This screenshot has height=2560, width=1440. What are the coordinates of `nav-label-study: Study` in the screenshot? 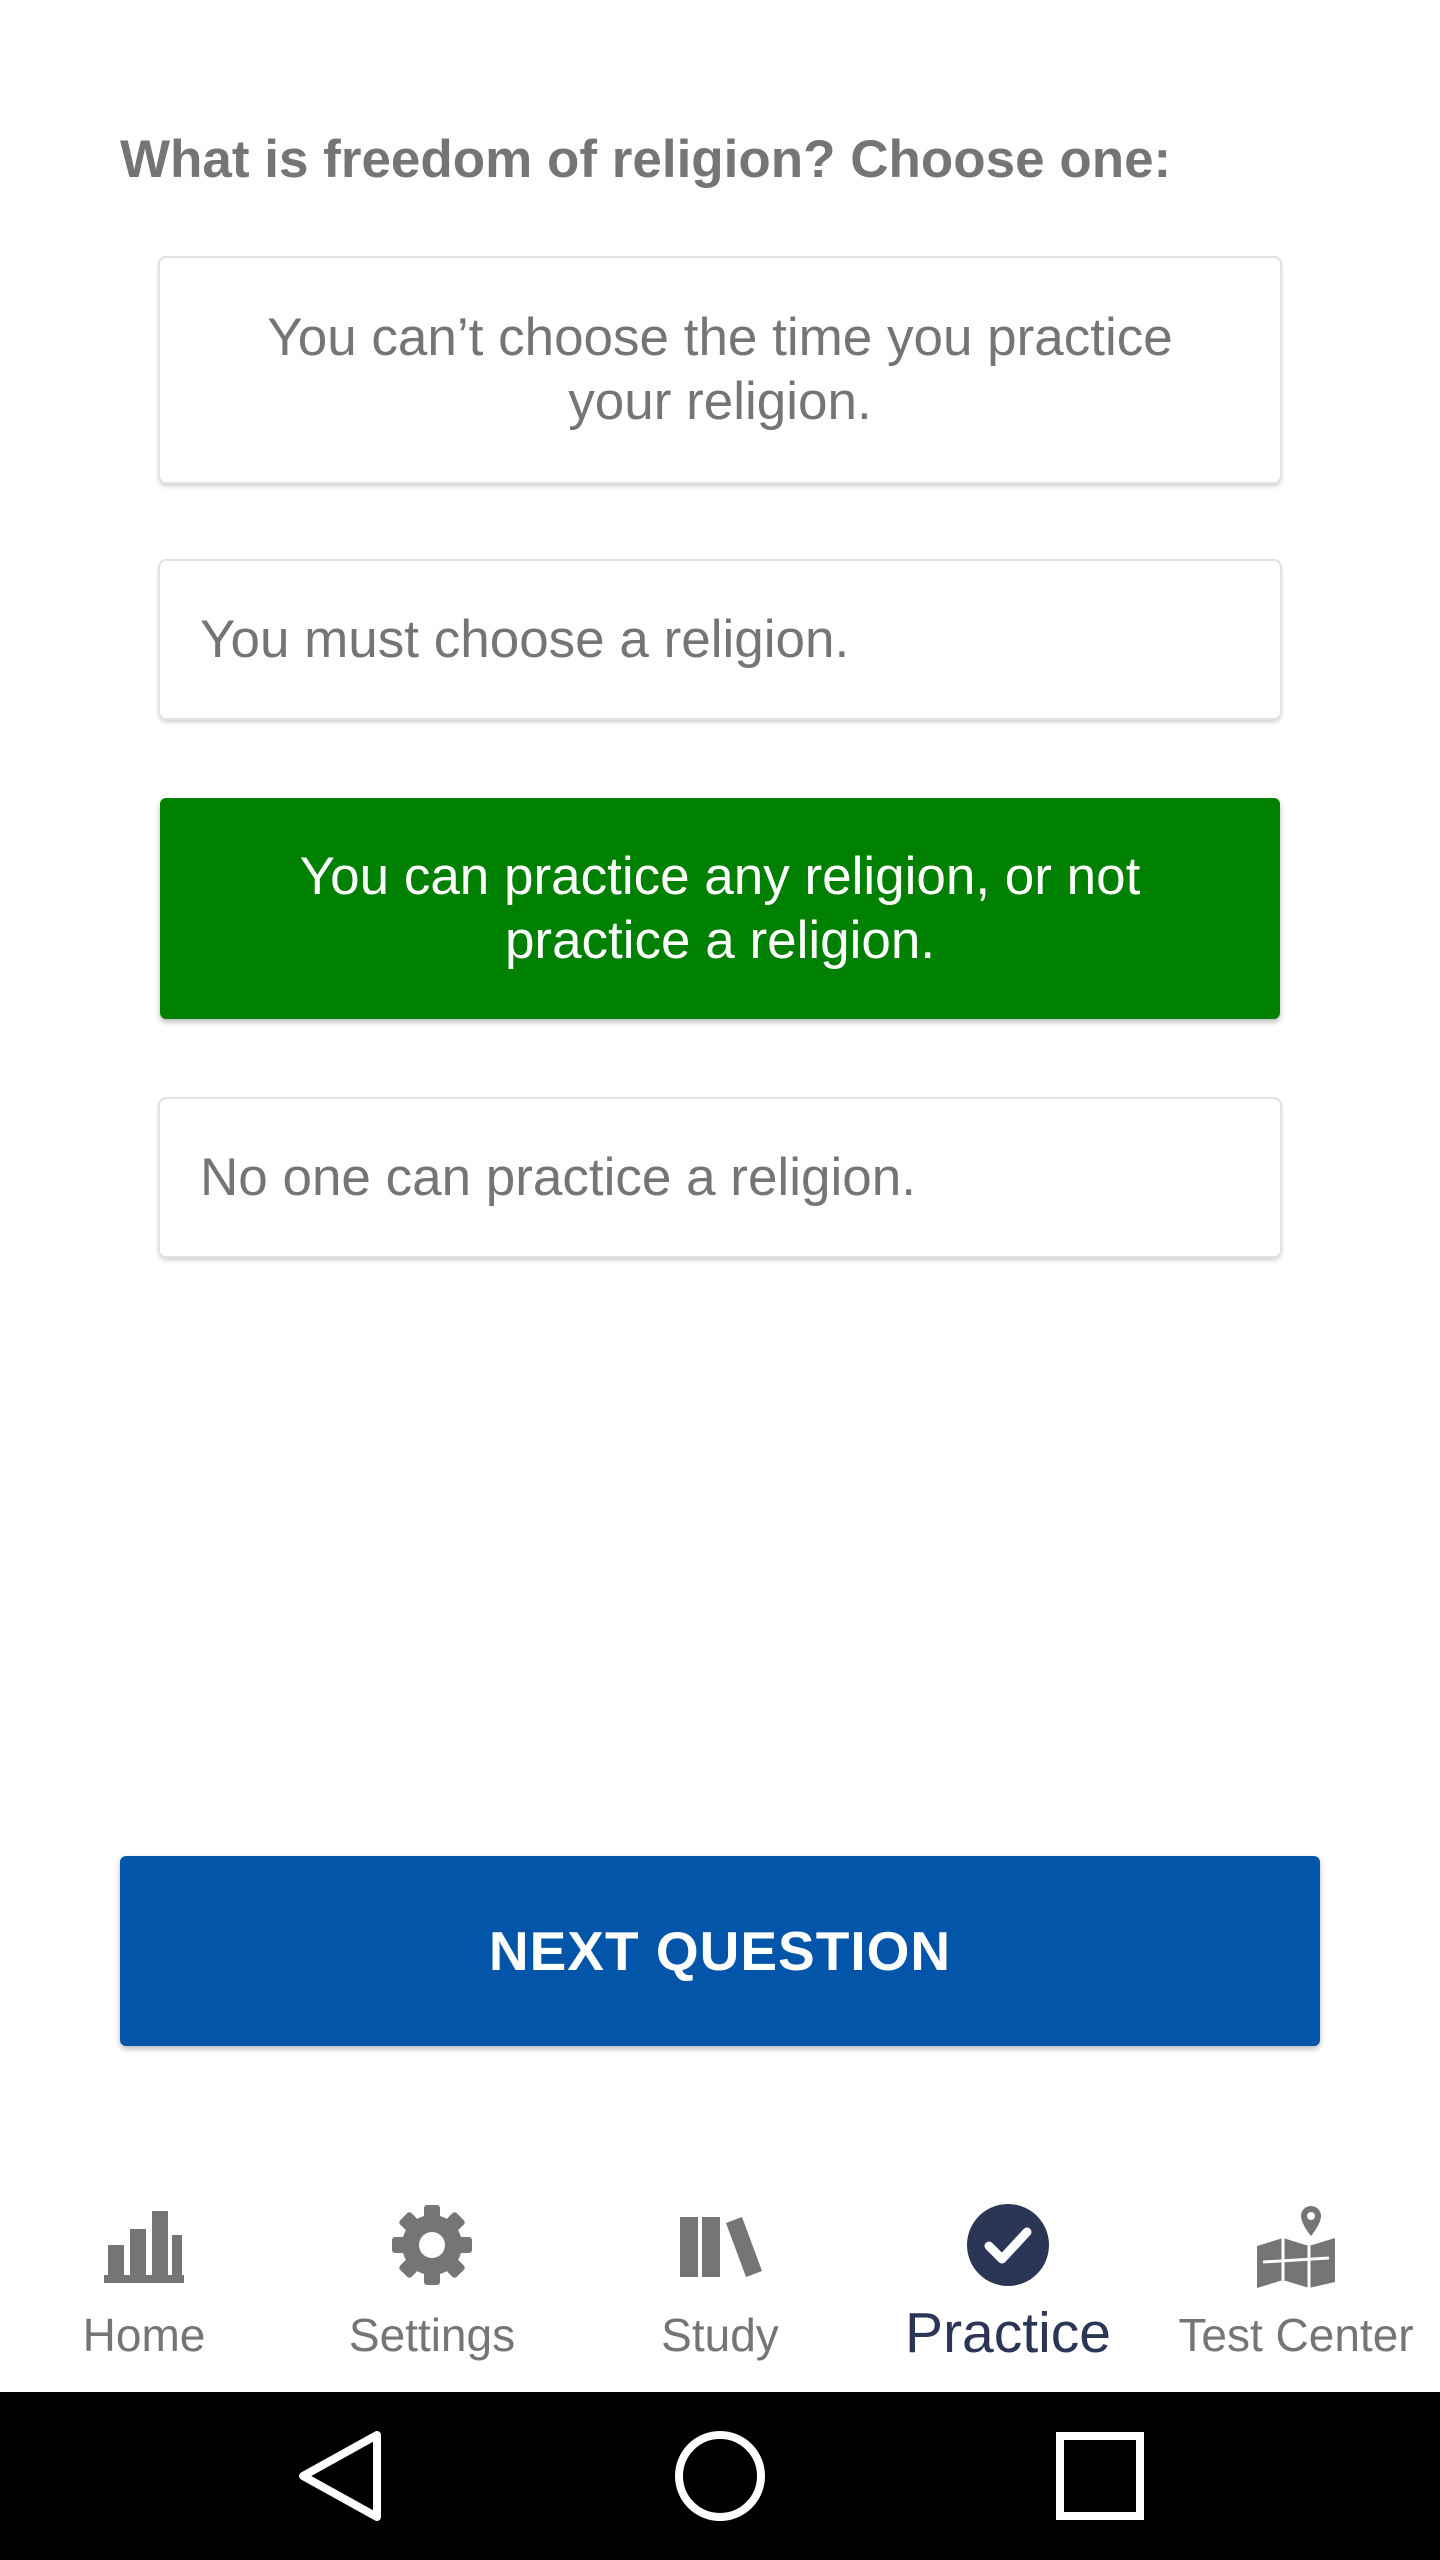 It's located at (720, 2335).